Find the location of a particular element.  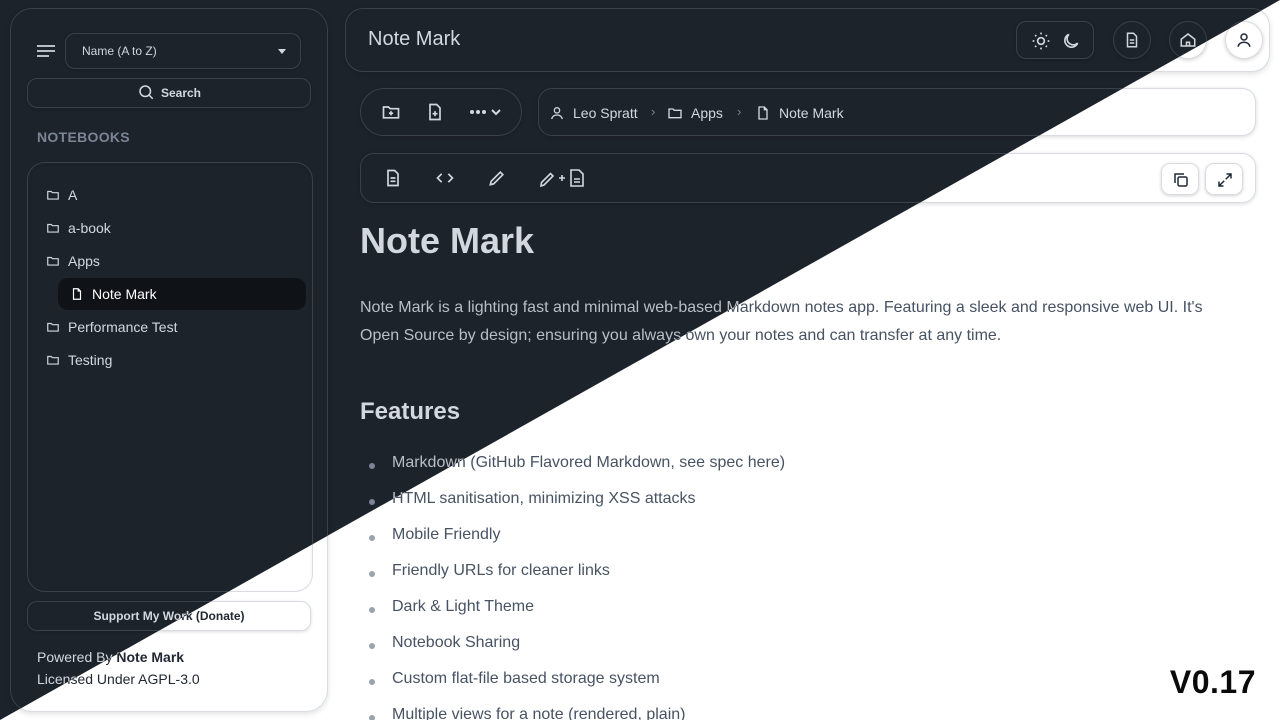

tree-item-label: a-book is located at coordinates (89, 228).